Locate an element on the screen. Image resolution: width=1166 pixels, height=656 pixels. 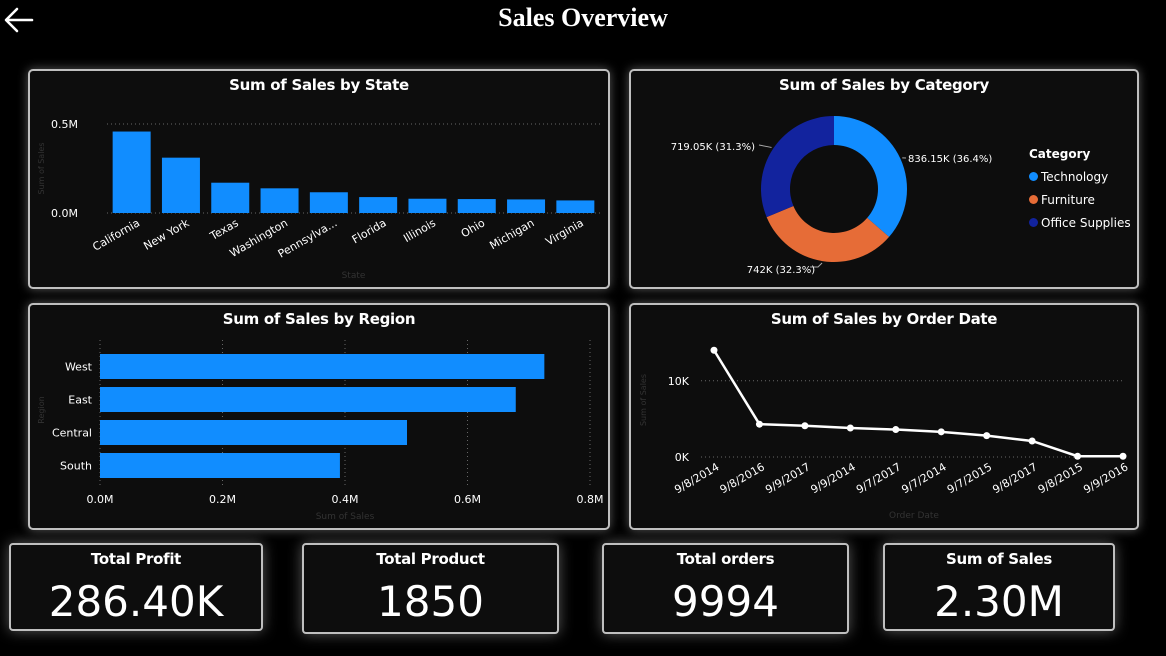
x-tick-label: California is located at coordinates (116, 234).